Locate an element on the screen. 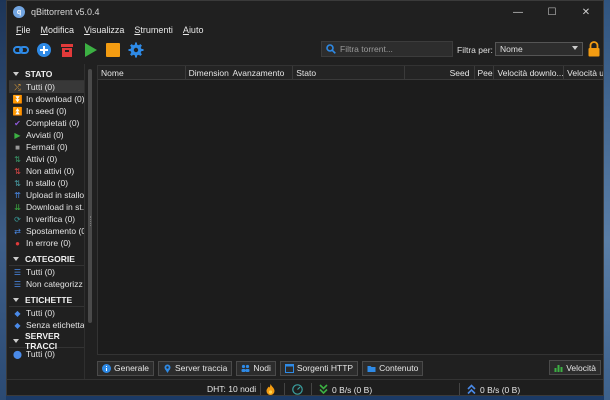  sidebar-item-status-12: ⇄ Spostamento (0 is located at coordinates (46, 231).